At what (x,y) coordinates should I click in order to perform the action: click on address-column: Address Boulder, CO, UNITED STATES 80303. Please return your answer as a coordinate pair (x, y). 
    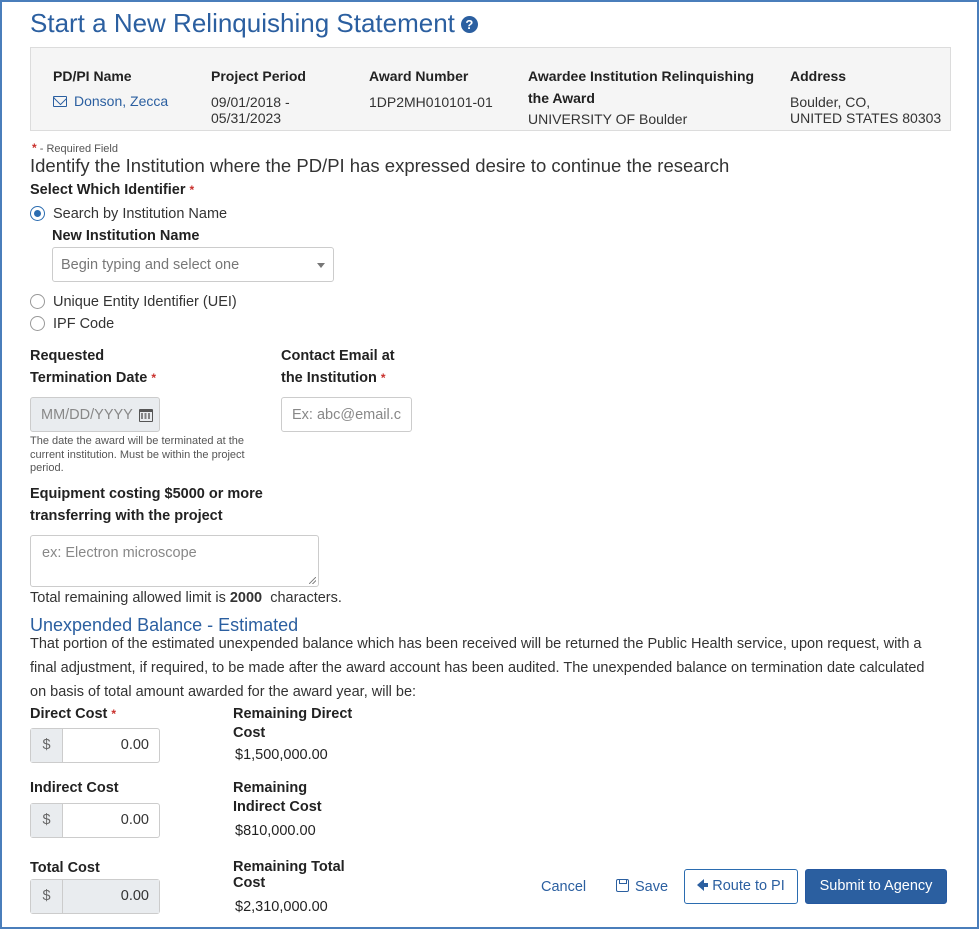
    Looking at the image, I should click on (865, 95).